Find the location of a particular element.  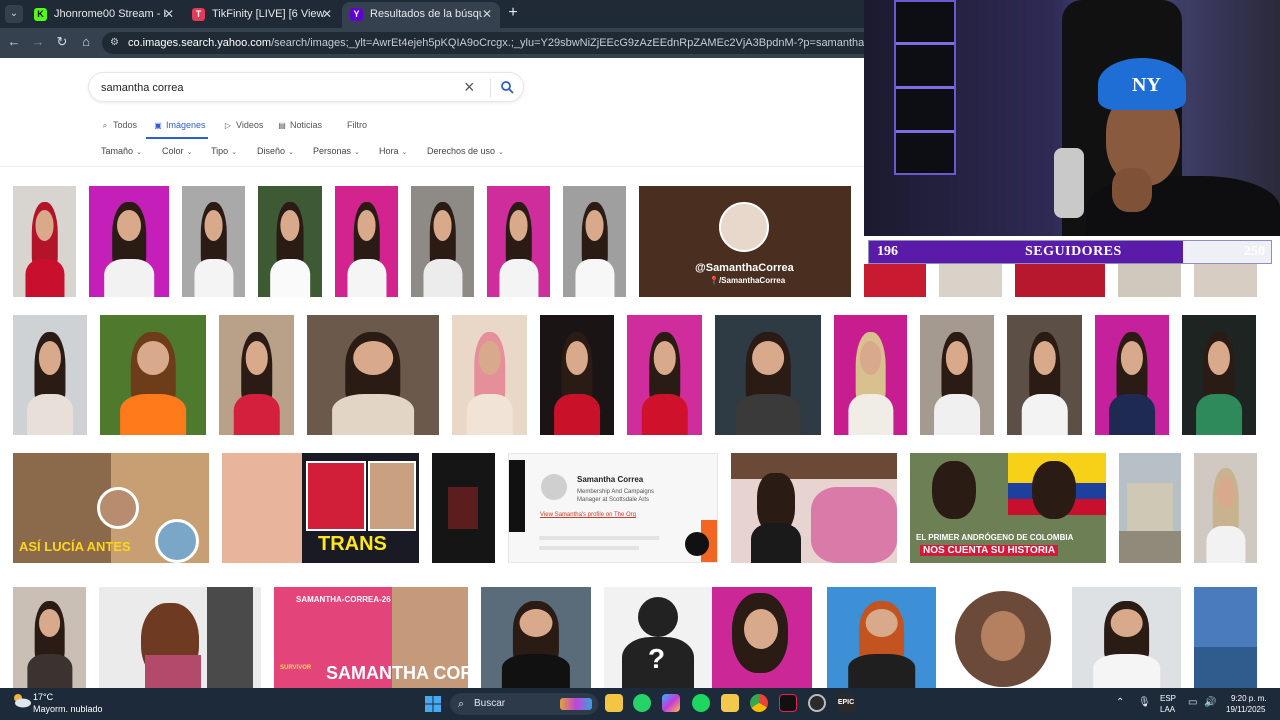

new-tab-button: + is located at coordinates (513, 13).